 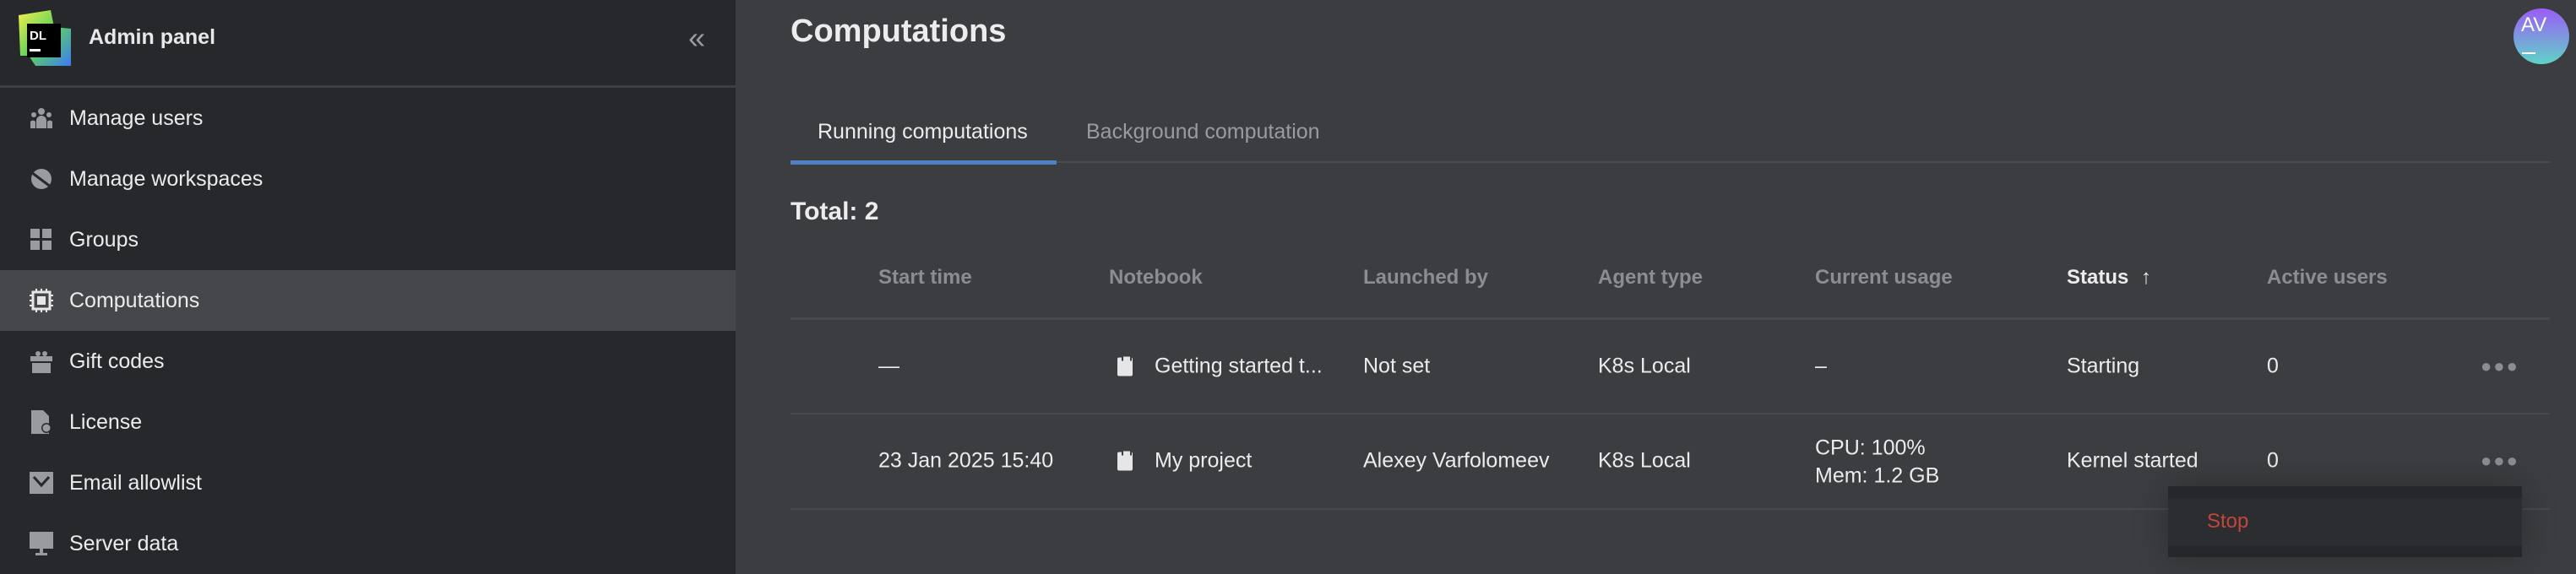 What do you see at coordinates (2103, 366) in the screenshot?
I see `status: Starting` at bounding box center [2103, 366].